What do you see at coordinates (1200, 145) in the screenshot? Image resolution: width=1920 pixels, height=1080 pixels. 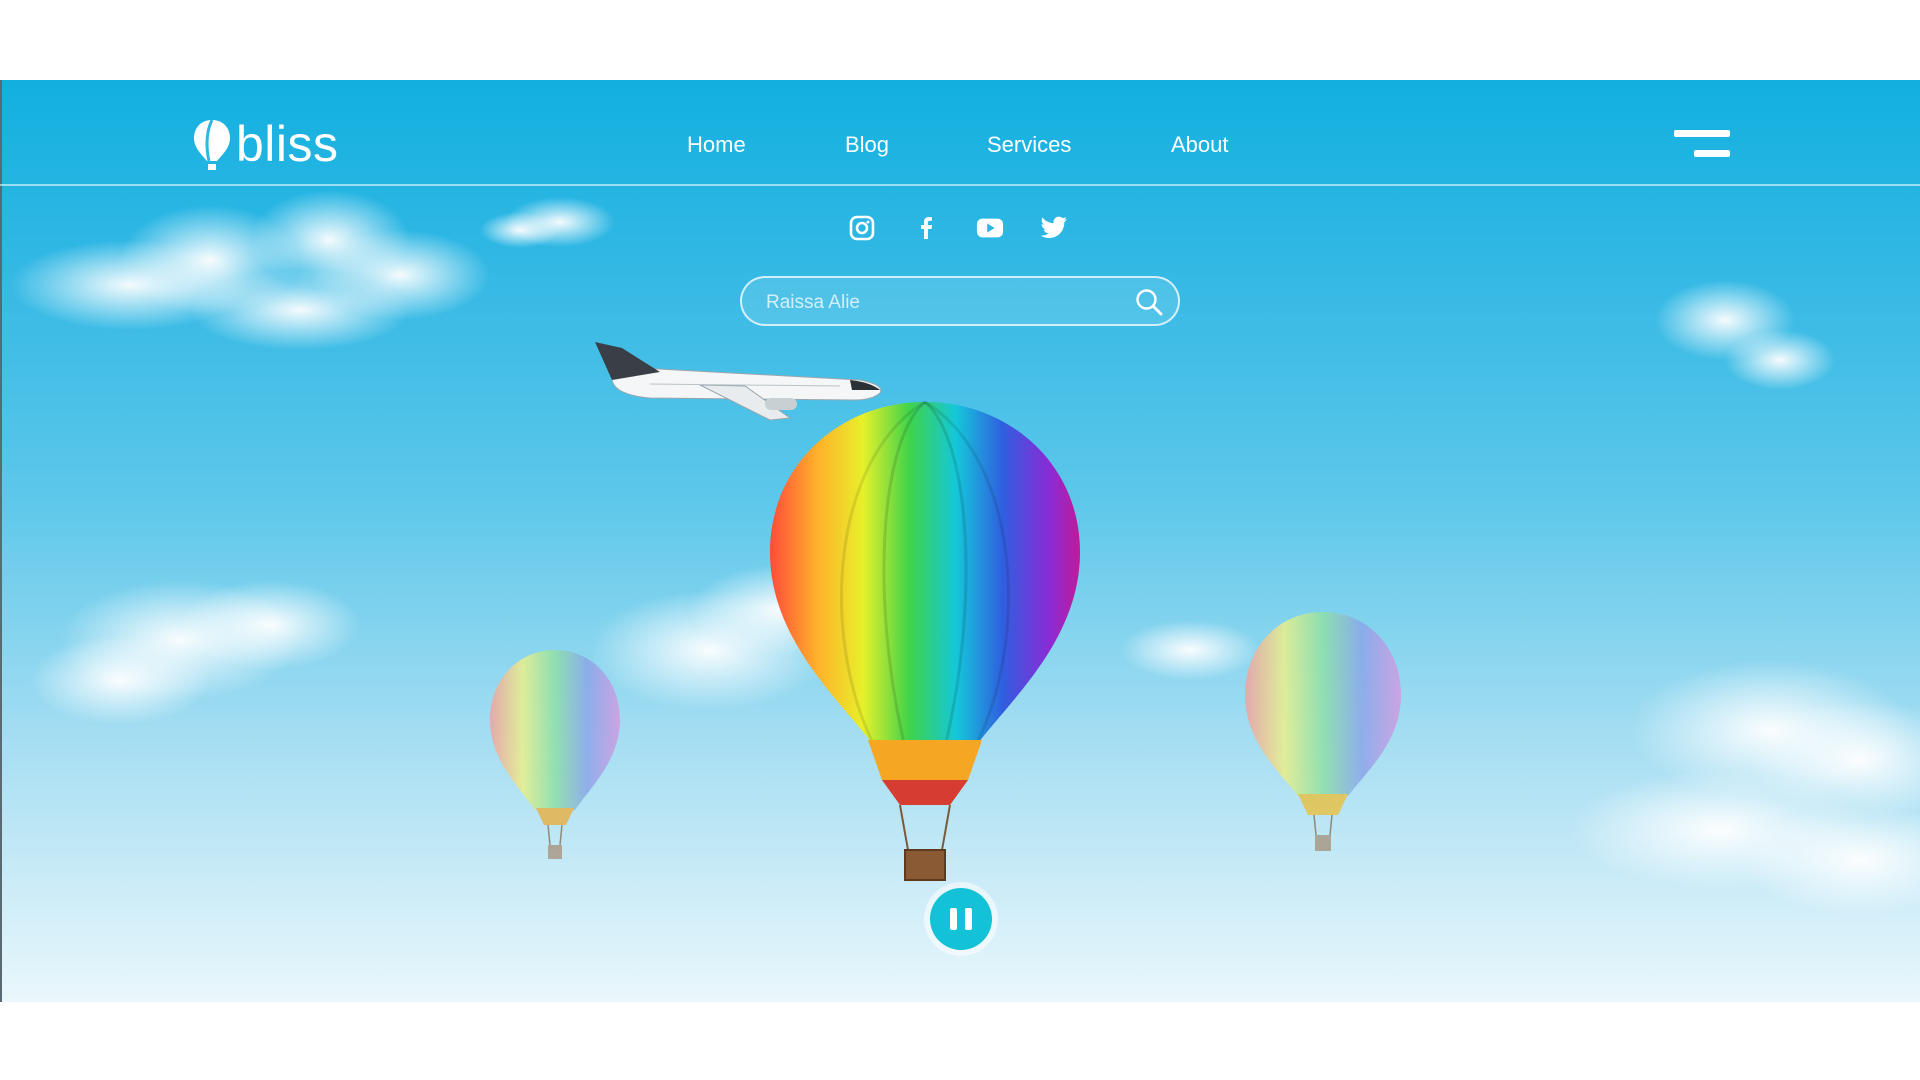 I see `nav-link-about: About` at bounding box center [1200, 145].